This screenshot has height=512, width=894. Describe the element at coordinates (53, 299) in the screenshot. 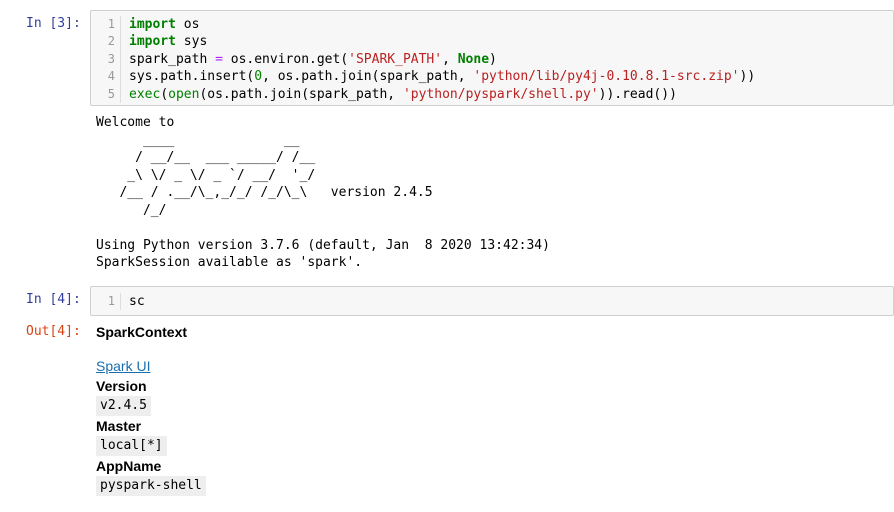

I see `cell-4-prompt: In [4]:` at that location.